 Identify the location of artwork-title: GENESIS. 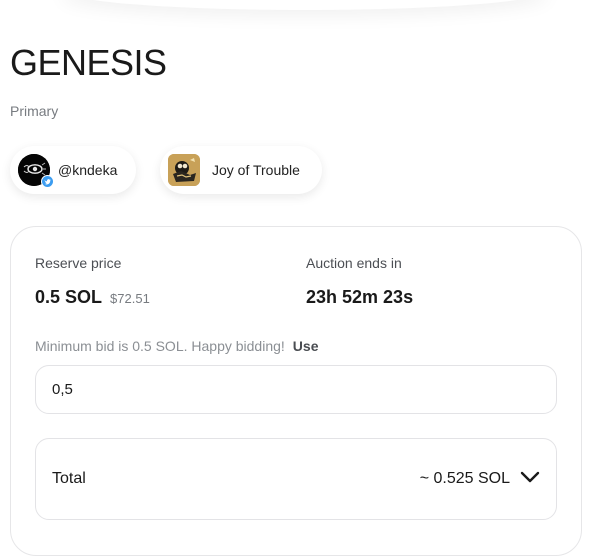
(88, 62).